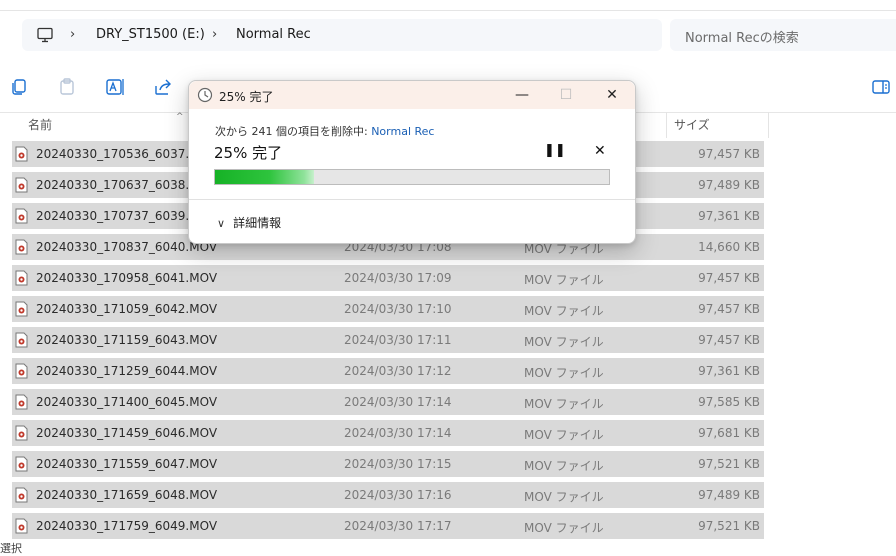  I want to click on file-name: 20240330_171259_6044.MOV, so click(127, 371).